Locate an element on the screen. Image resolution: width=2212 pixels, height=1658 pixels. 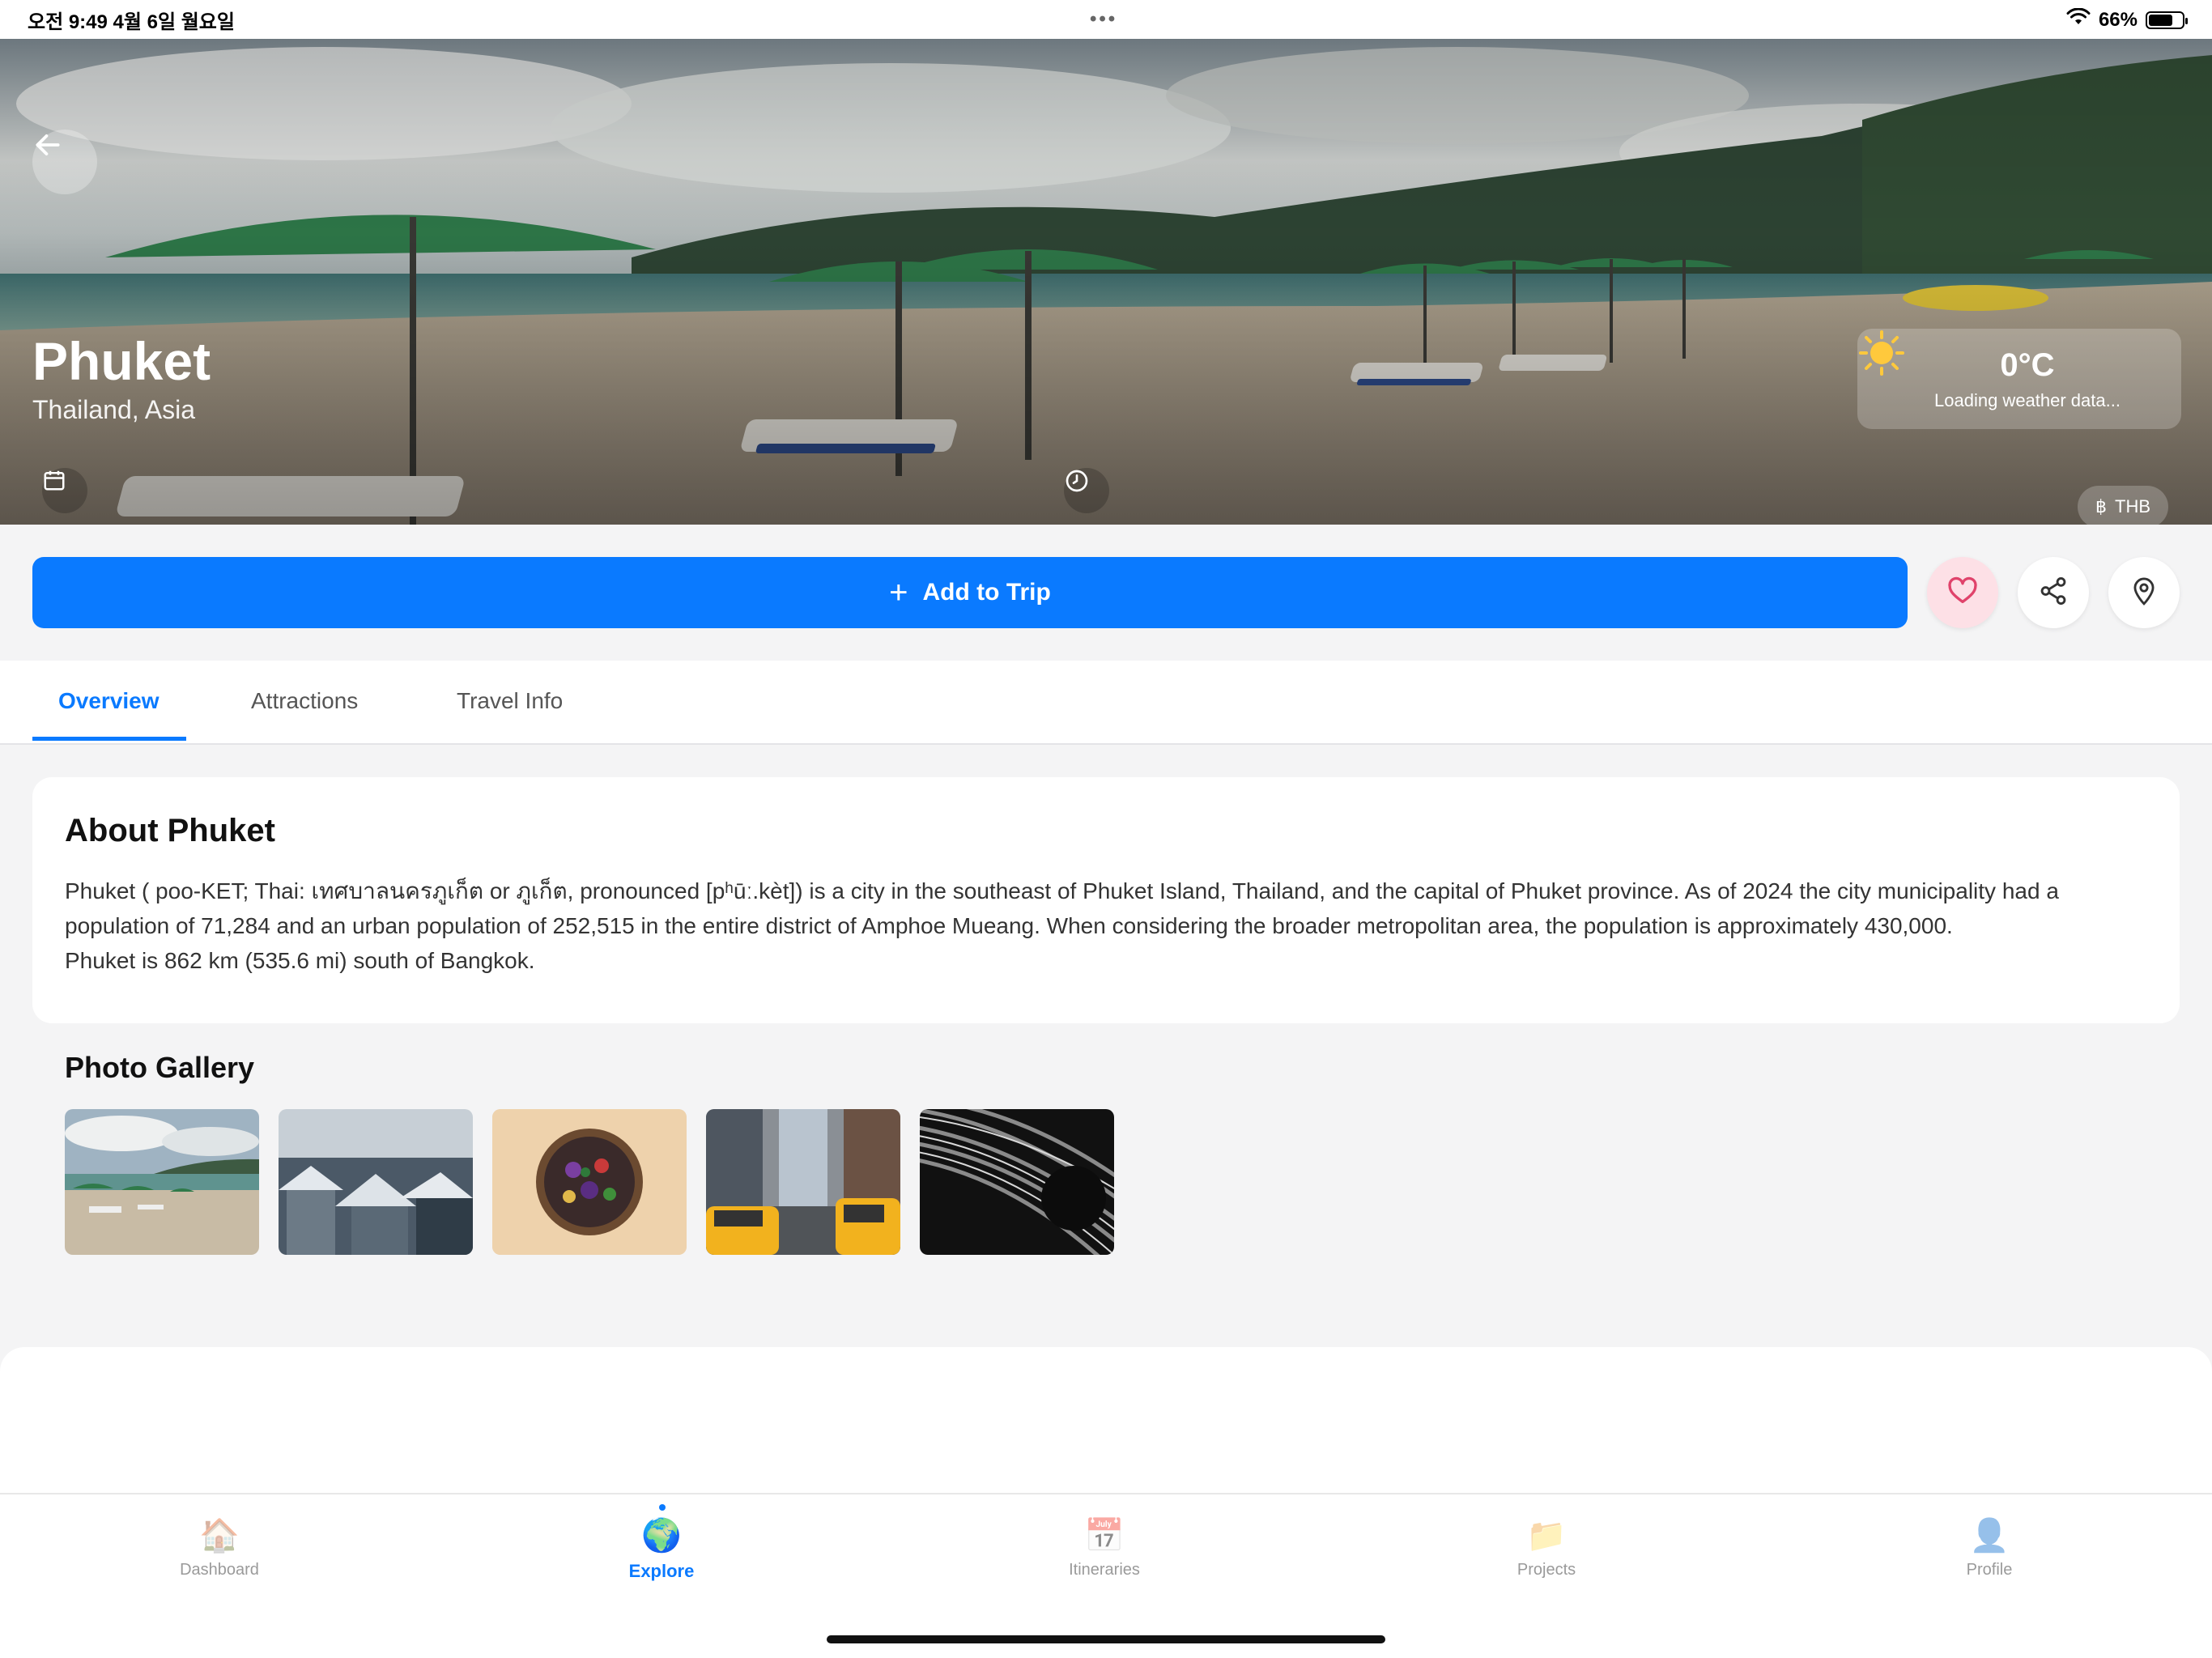
about-title: About Phuket is located at coordinates (170, 830).